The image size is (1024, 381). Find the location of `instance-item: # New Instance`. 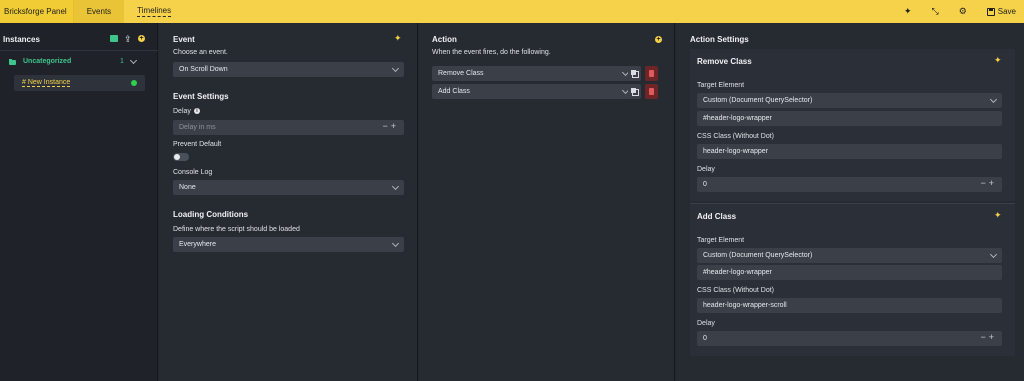

instance-item: # New Instance is located at coordinates (79, 83).